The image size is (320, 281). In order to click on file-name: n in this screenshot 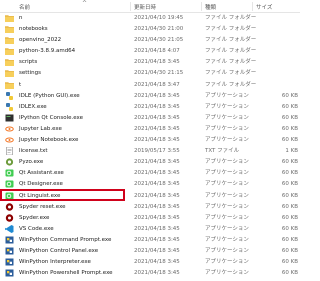, I will do `click(21, 18)`.